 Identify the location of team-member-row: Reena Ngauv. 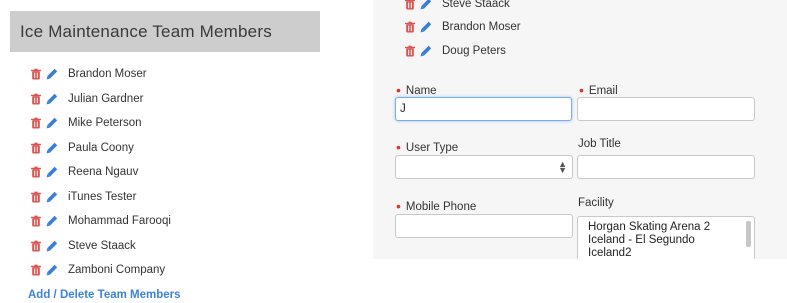
(100, 172).